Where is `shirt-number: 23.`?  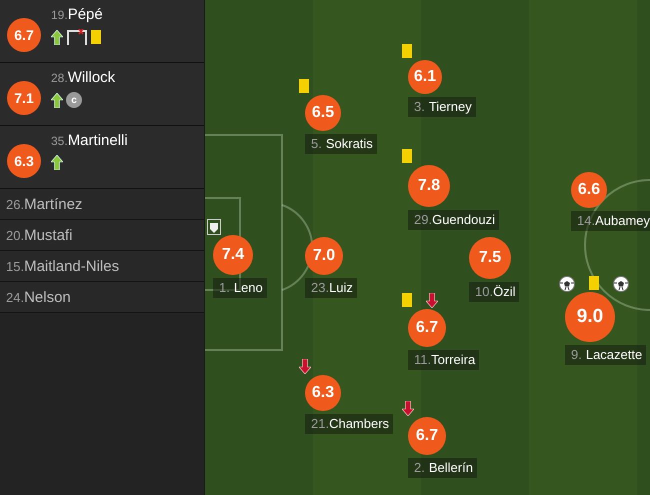 shirt-number: 23. is located at coordinates (320, 287).